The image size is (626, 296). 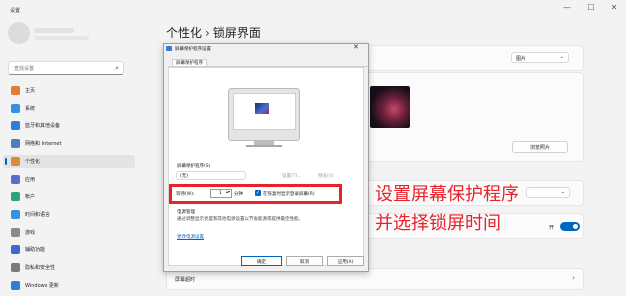 I want to click on toggle-label: 开, so click(x=552, y=228).